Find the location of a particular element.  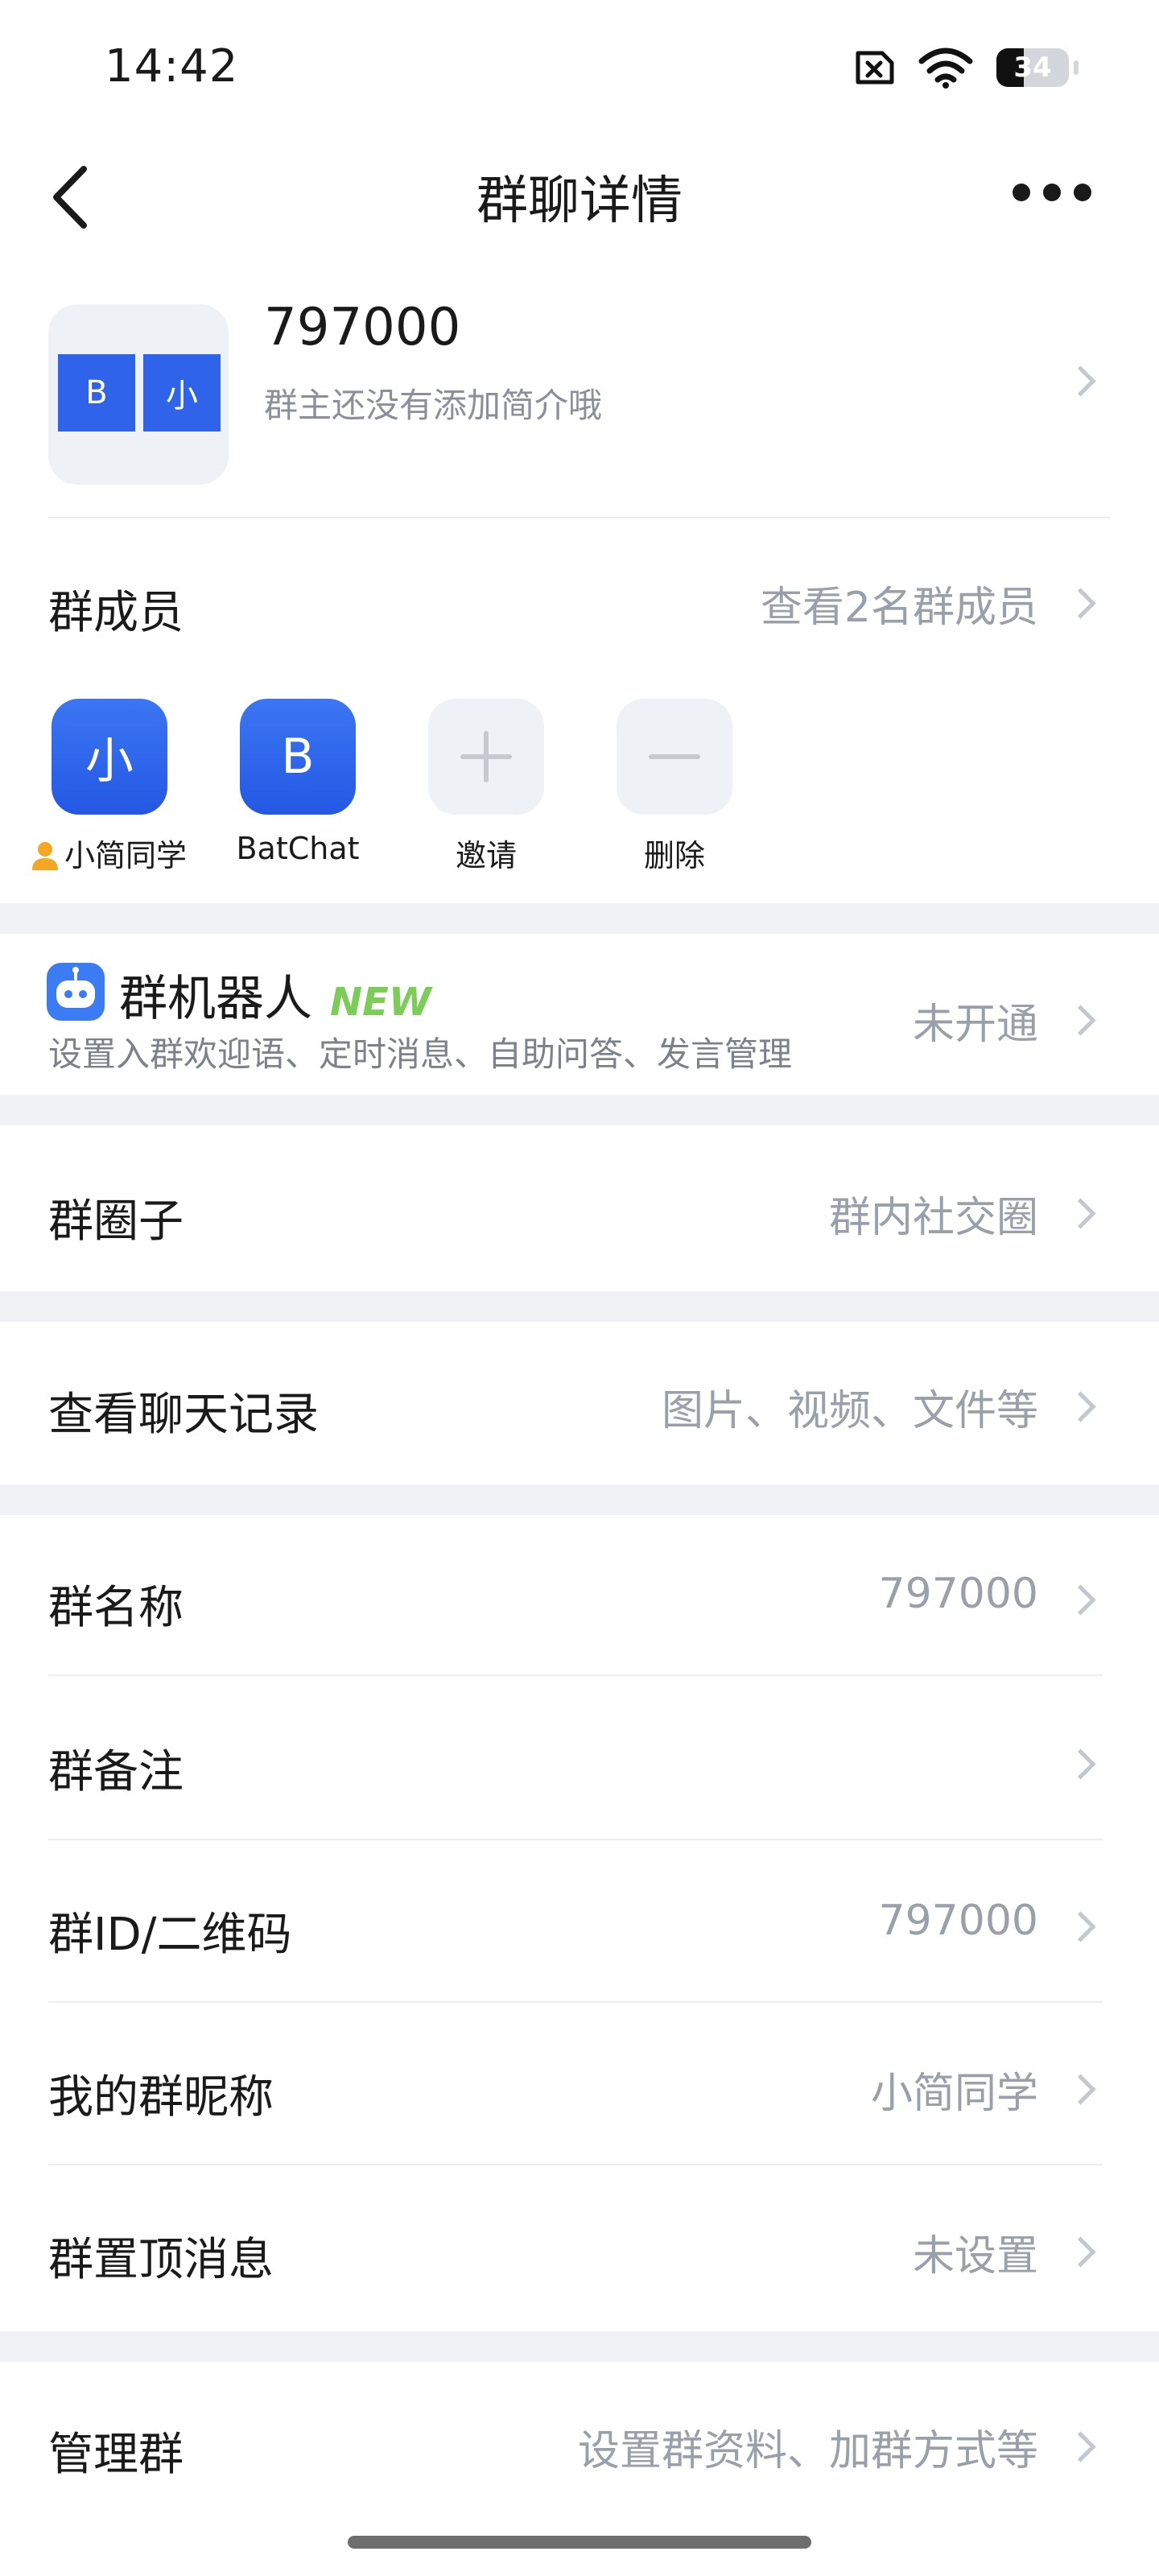

owner-person-icon is located at coordinates (44, 856).